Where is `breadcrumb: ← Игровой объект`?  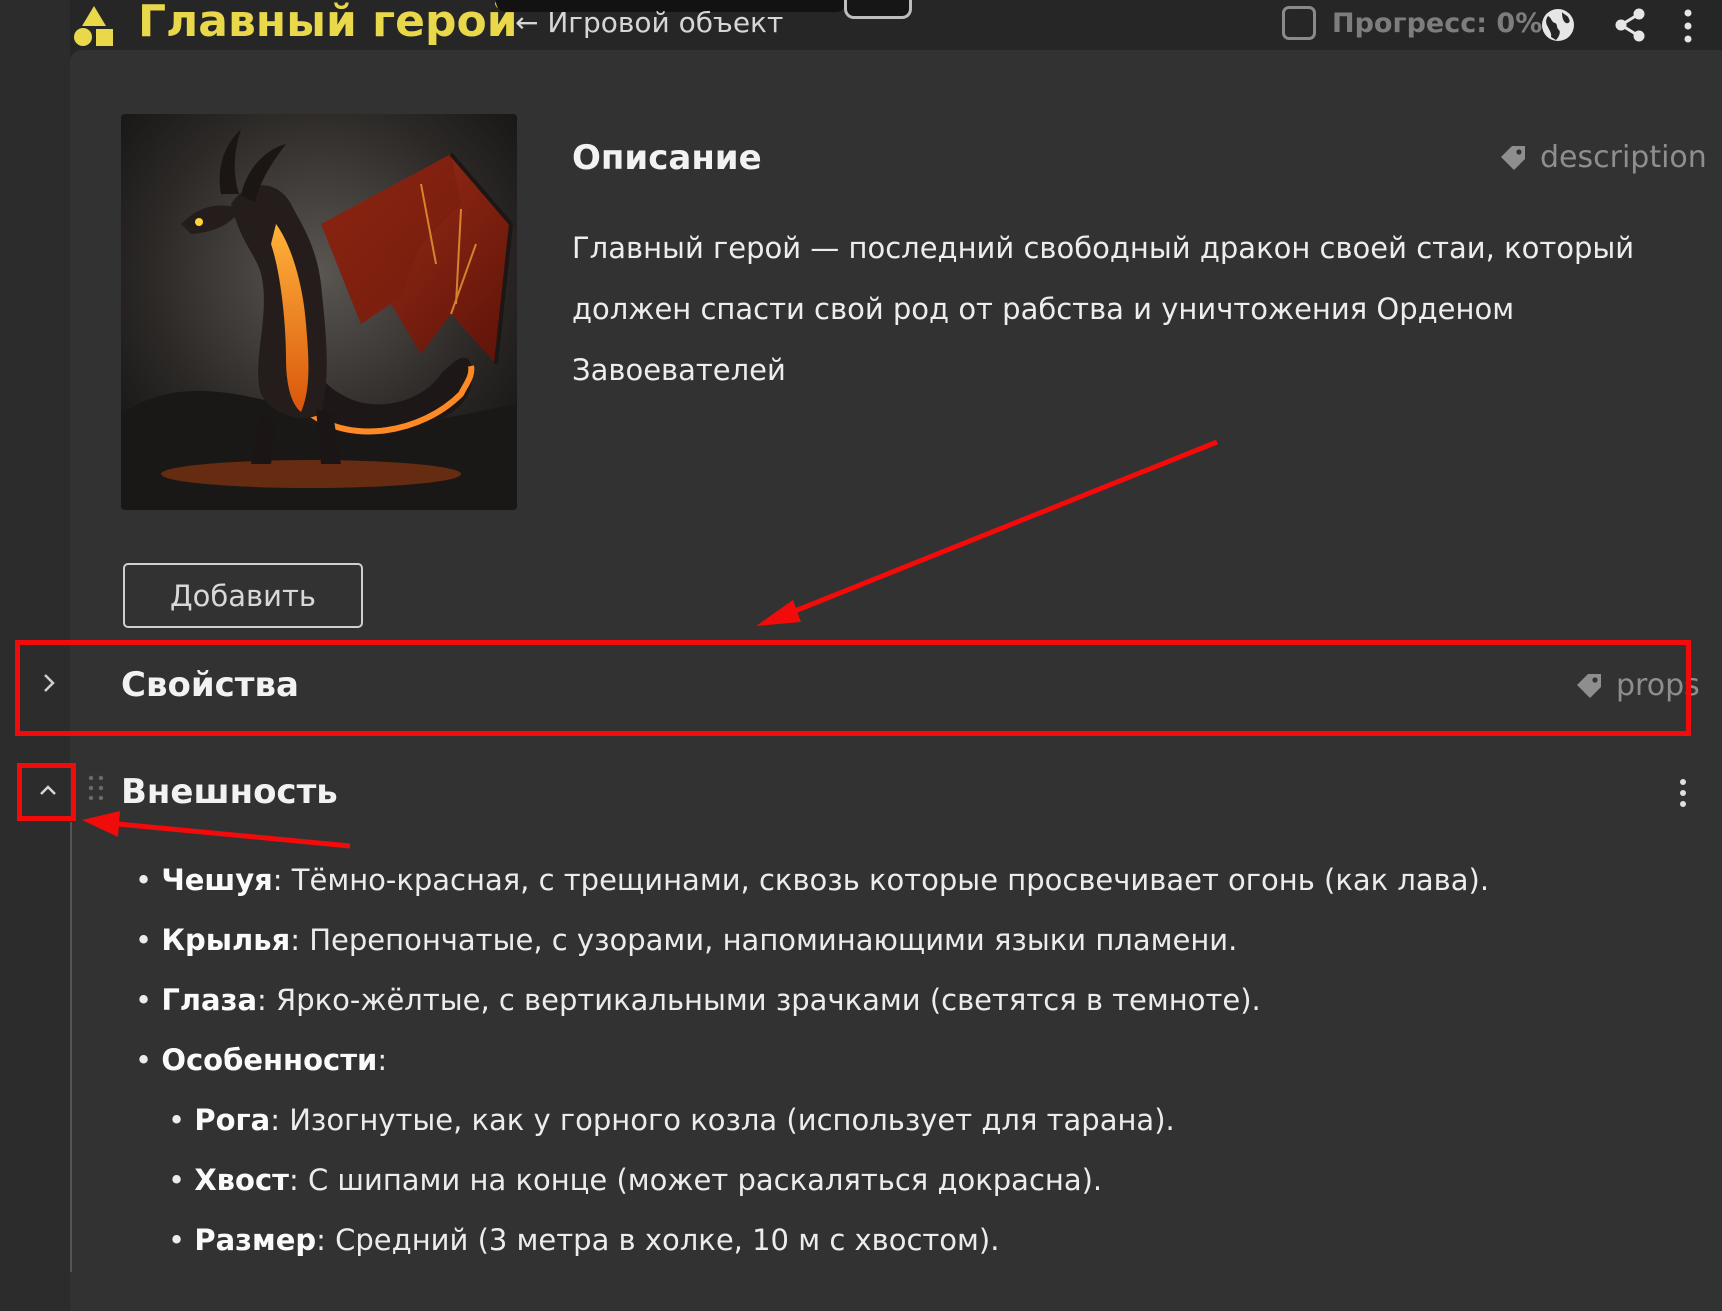
breadcrumb: ← Игровой объект is located at coordinates (649, 22).